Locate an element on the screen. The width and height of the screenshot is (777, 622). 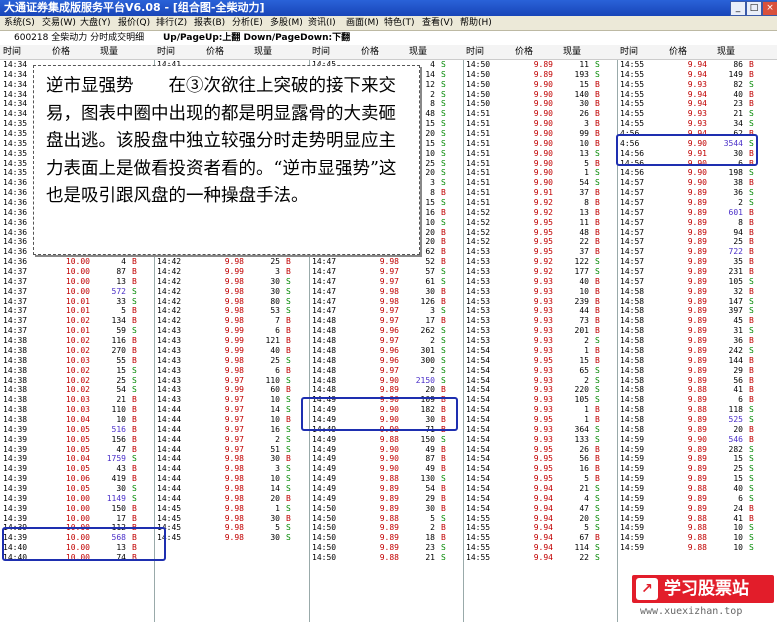
price-cell: 9.95 is located at coordinates (543, 479).